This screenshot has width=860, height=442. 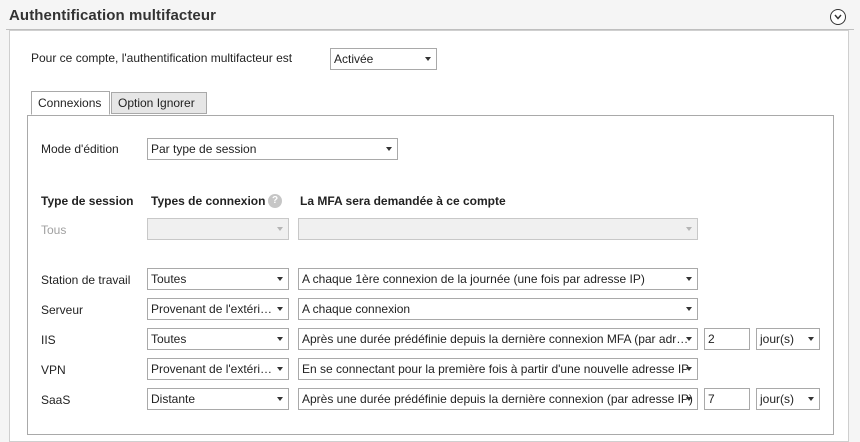 What do you see at coordinates (354, 59) in the screenshot?
I see `mfa-status-value: Activée` at bounding box center [354, 59].